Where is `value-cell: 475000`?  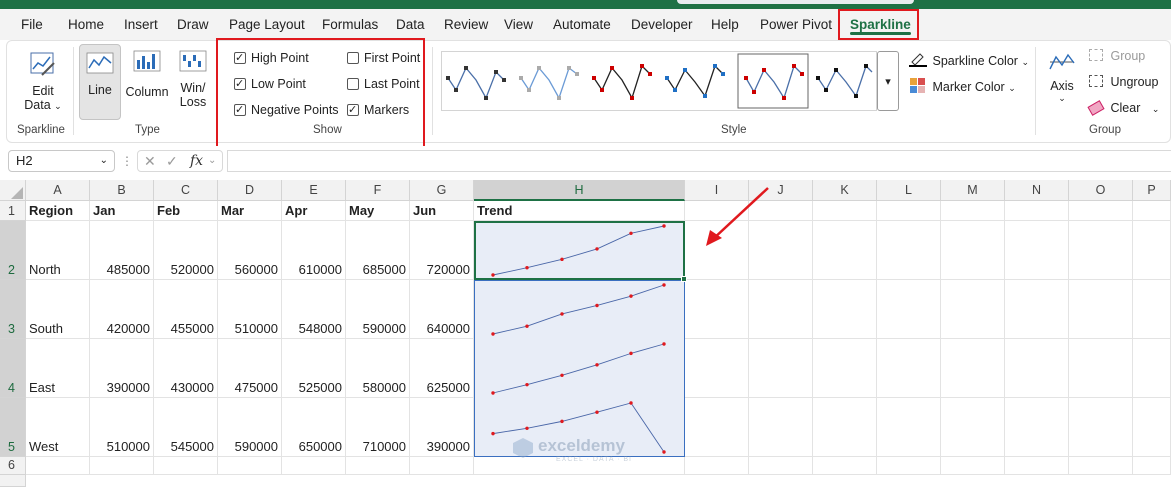 value-cell: 475000 is located at coordinates (250, 368).